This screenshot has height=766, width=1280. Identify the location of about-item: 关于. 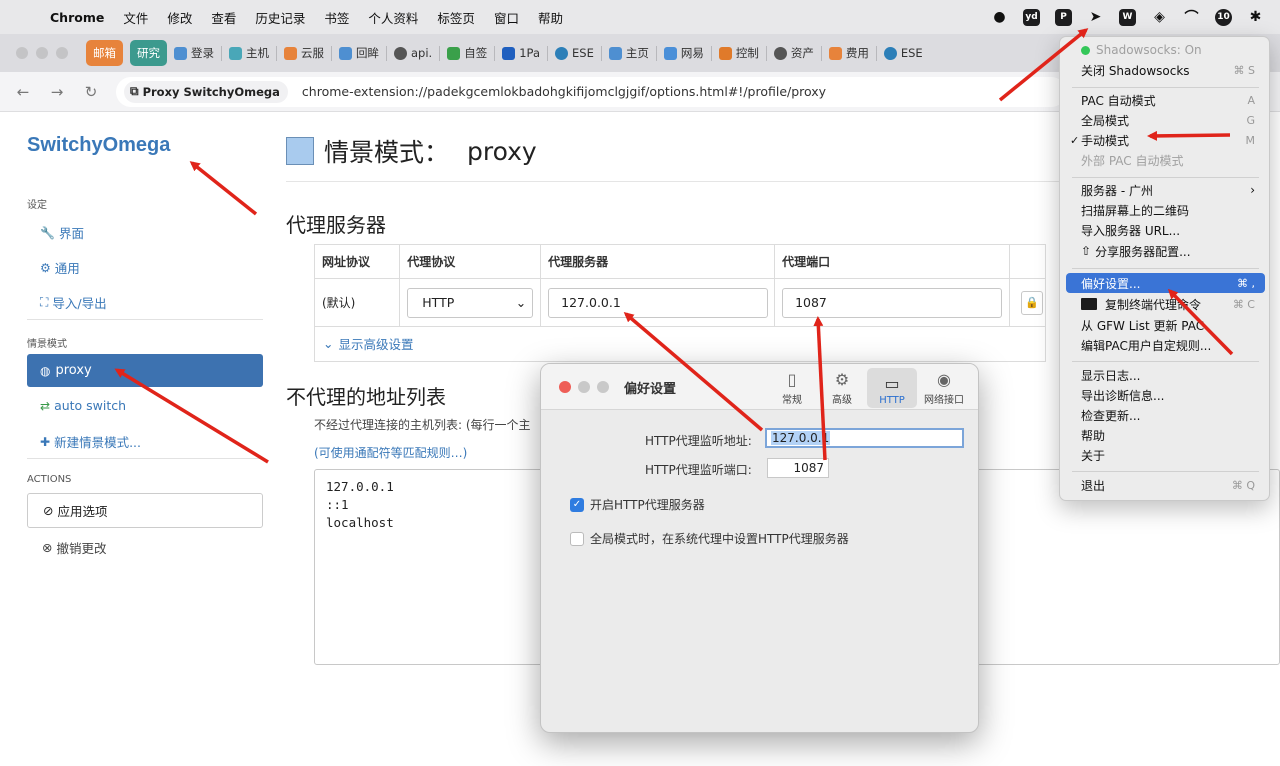
(1165, 455).